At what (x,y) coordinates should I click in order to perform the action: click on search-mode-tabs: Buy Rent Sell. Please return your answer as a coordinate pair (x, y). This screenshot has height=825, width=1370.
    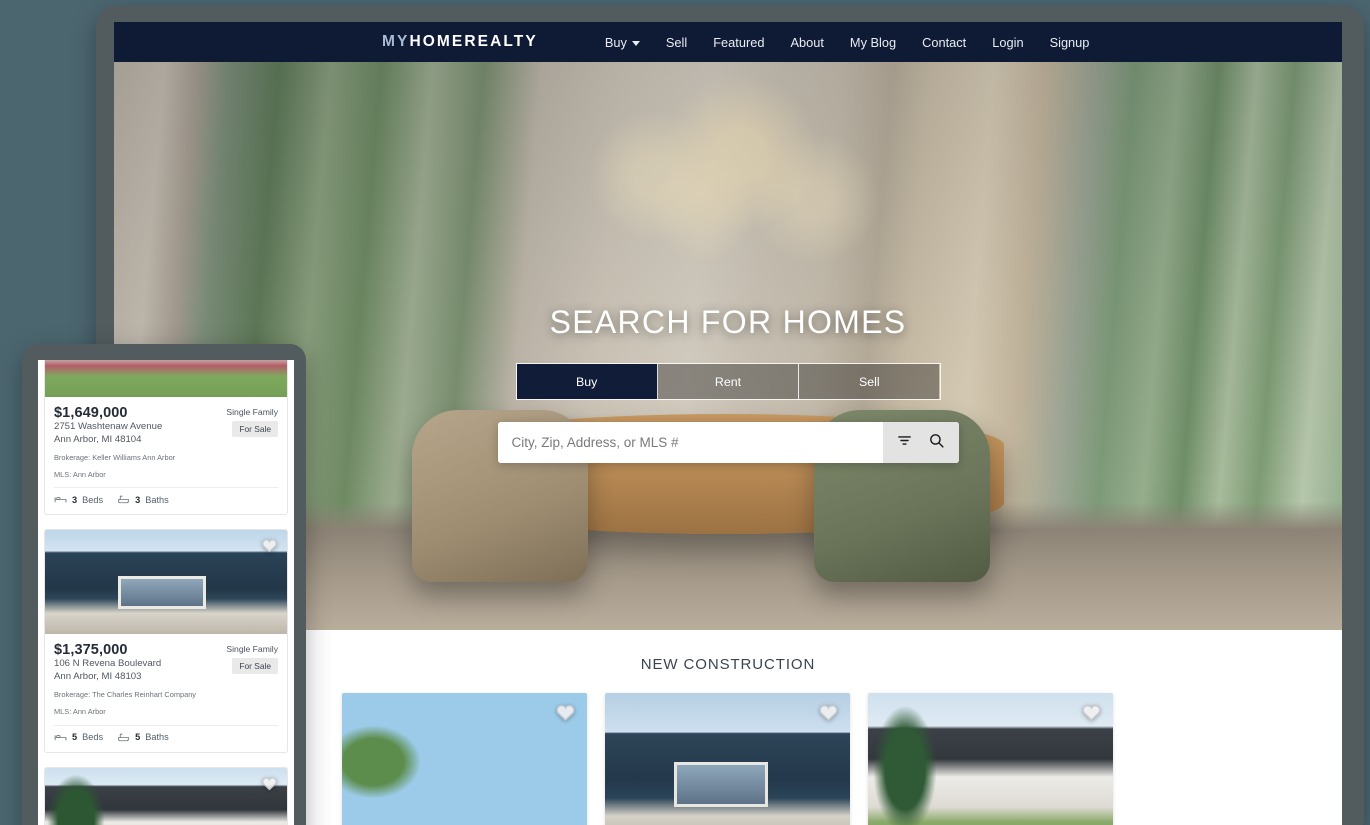
    Looking at the image, I should click on (728, 381).